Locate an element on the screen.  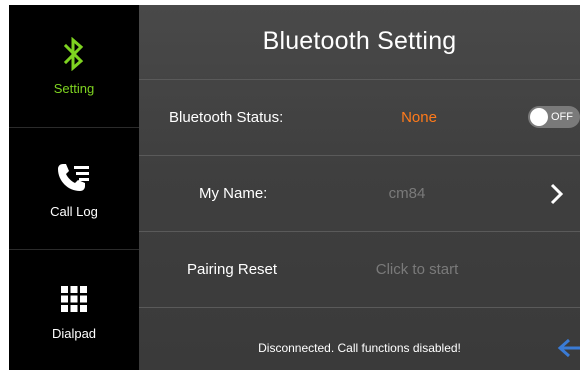
toggle-state-text: OFF is located at coordinates (562, 117).